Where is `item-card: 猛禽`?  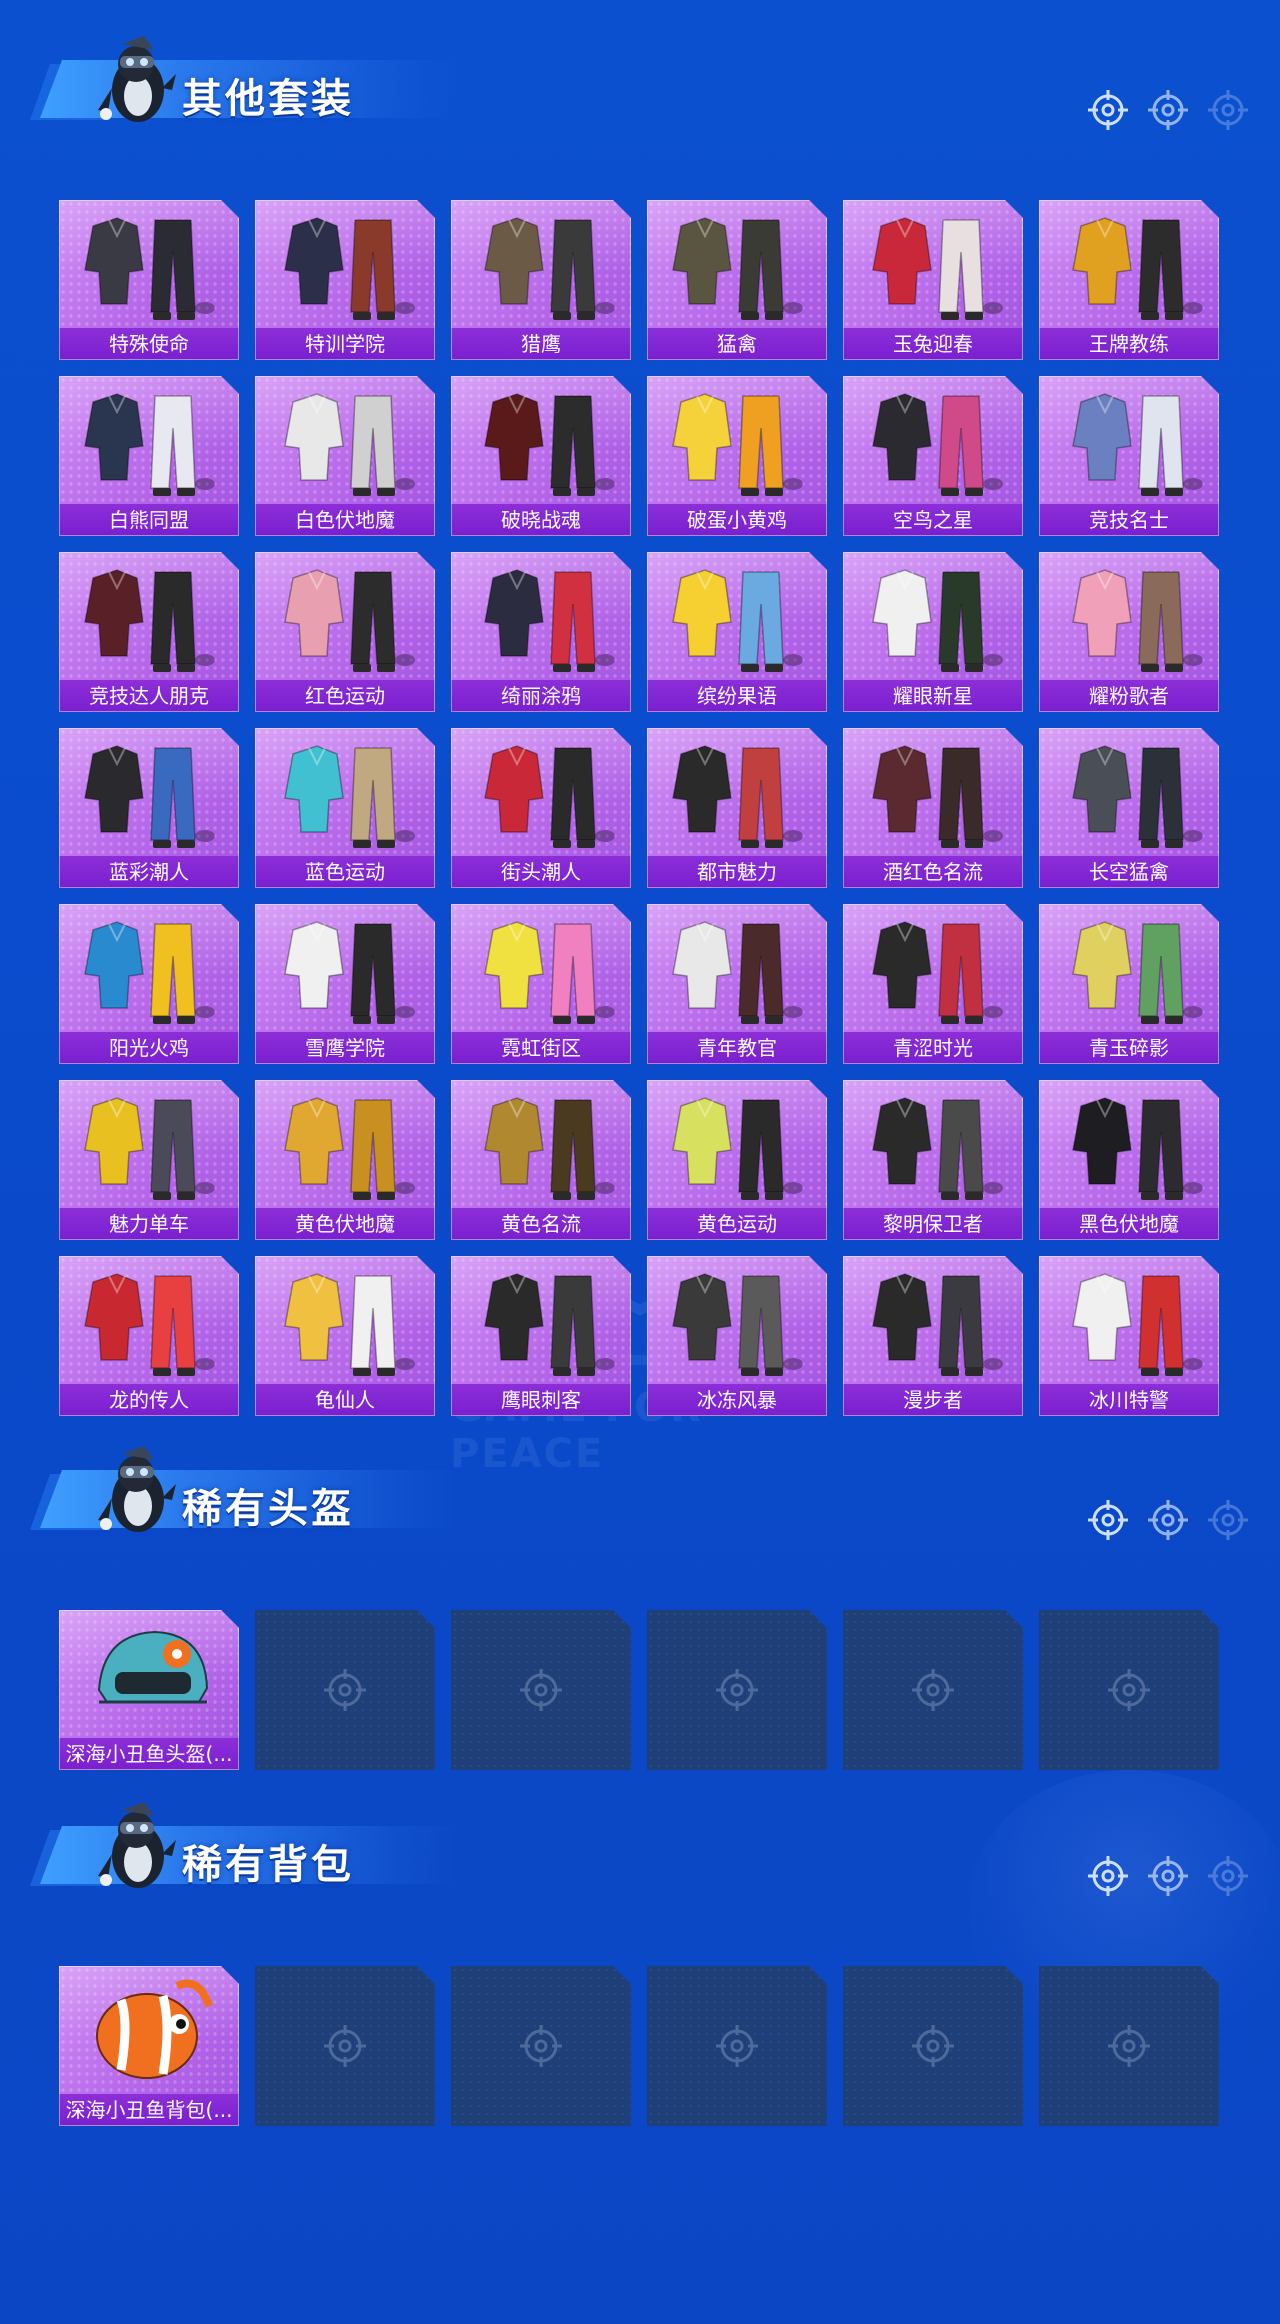 item-card: 猛禽 is located at coordinates (737, 280).